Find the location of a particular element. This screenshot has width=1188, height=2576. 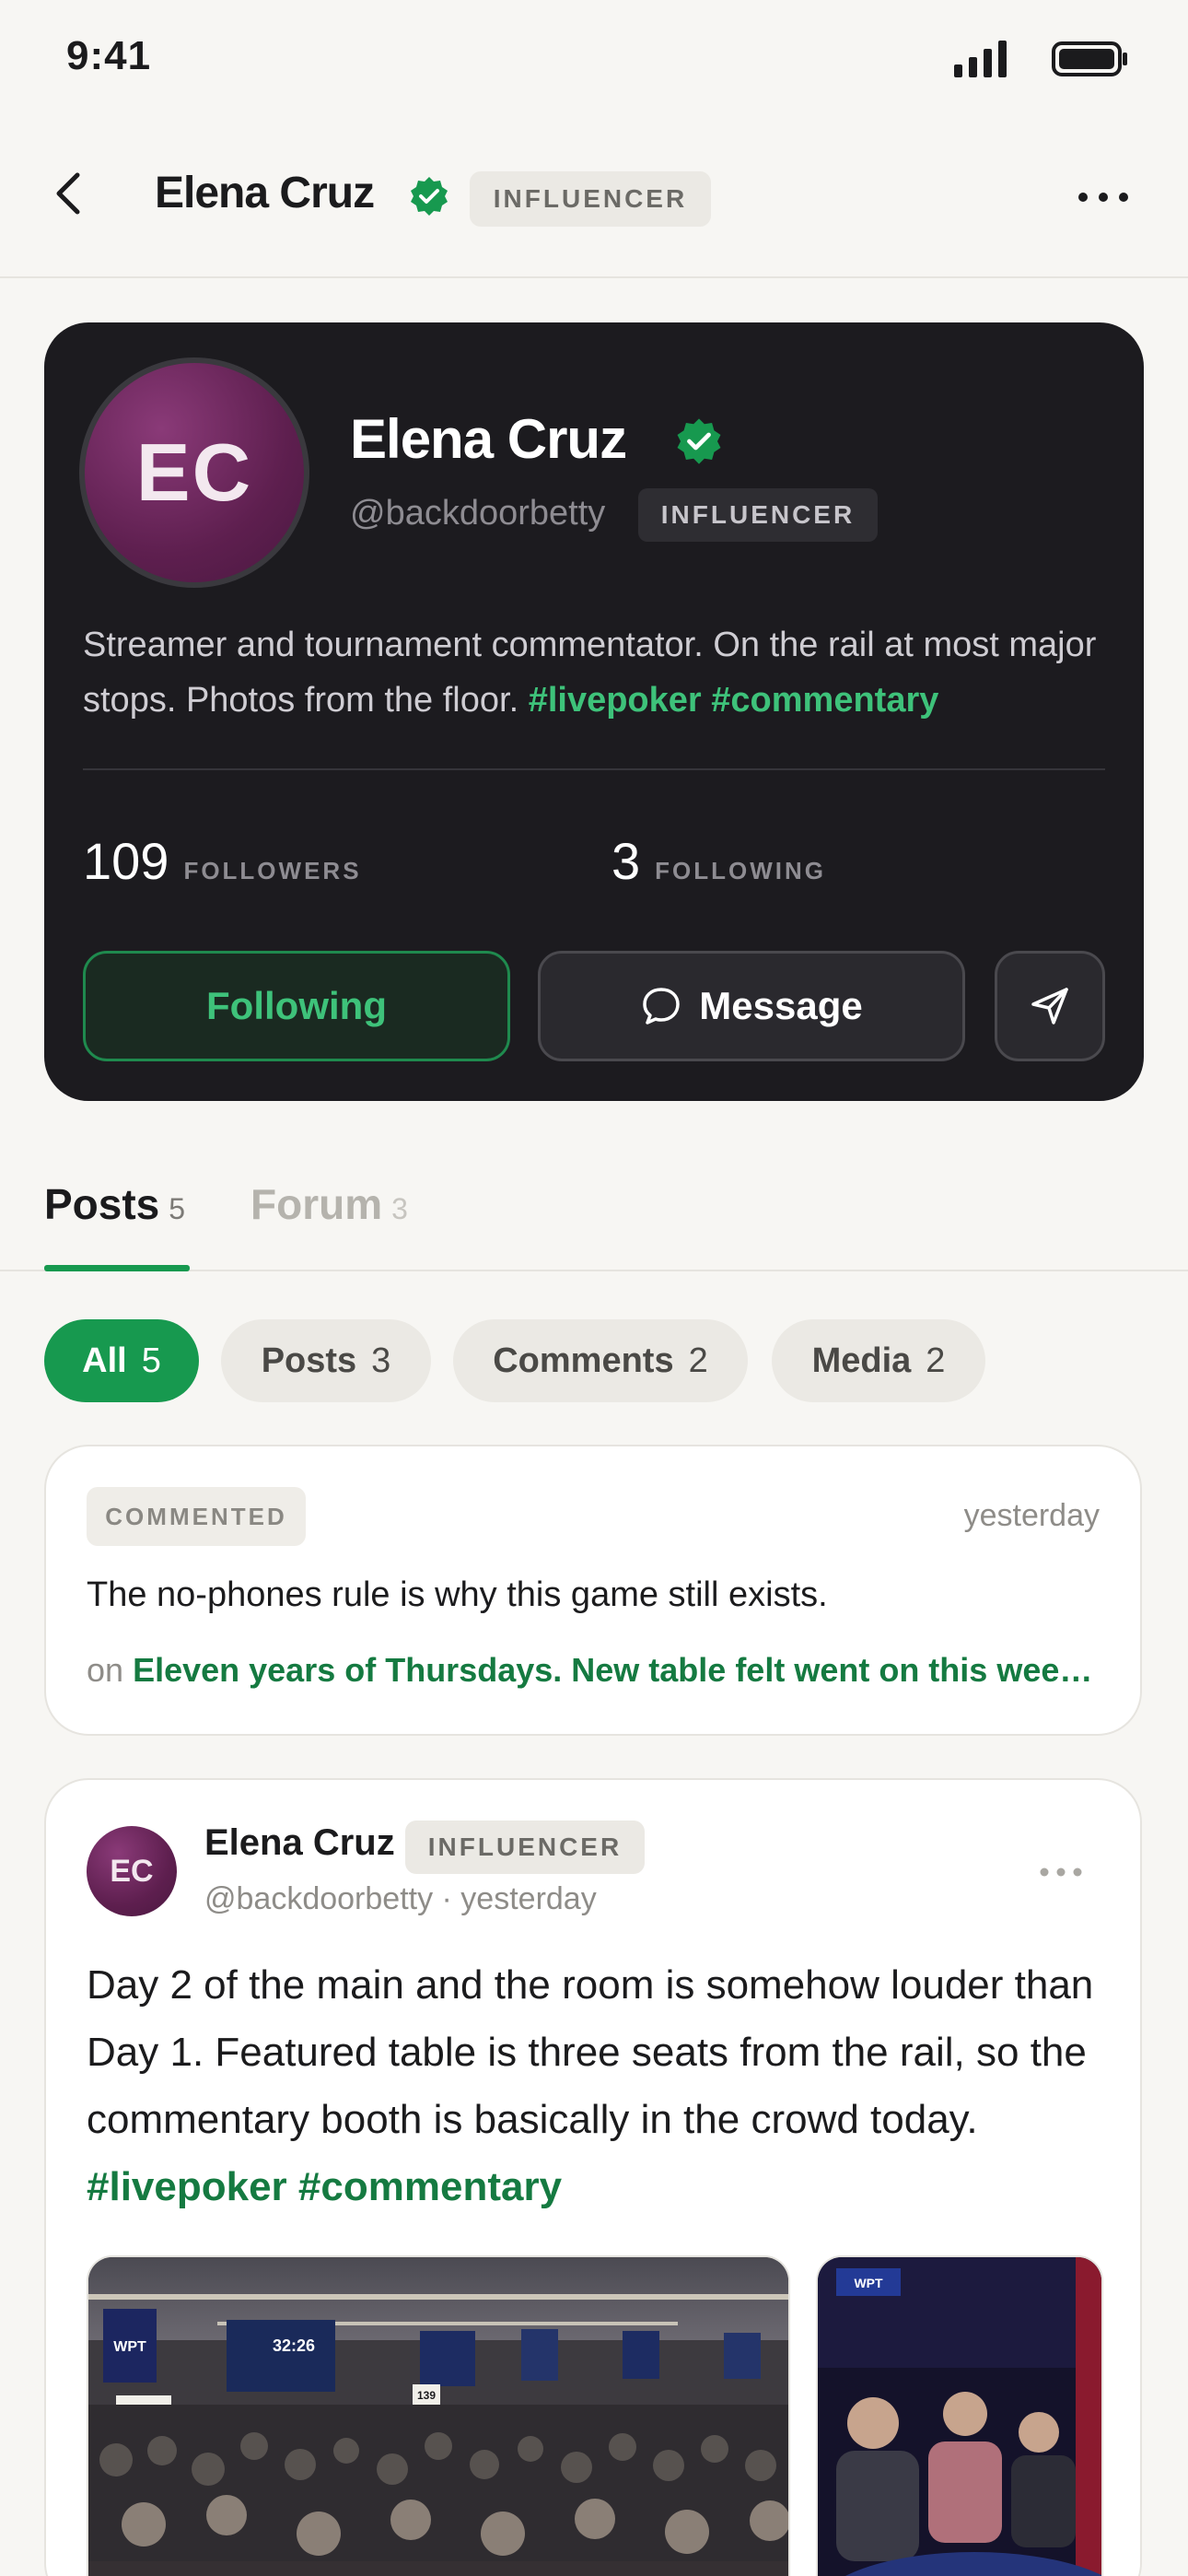

wpt-sign-text: WPT is located at coordinates (869, 2283).